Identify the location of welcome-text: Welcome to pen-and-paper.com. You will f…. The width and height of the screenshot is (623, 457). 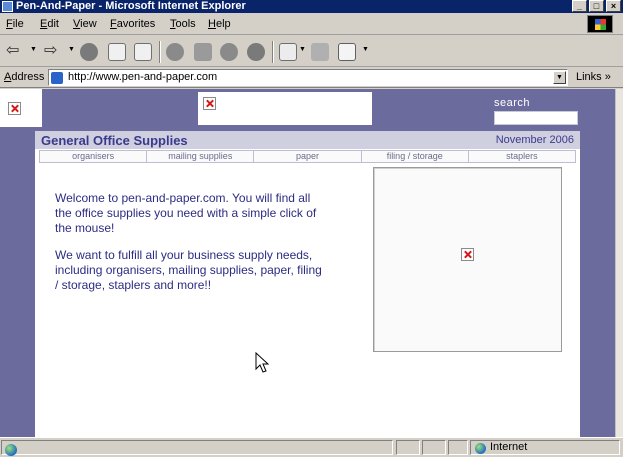
(190, 248).